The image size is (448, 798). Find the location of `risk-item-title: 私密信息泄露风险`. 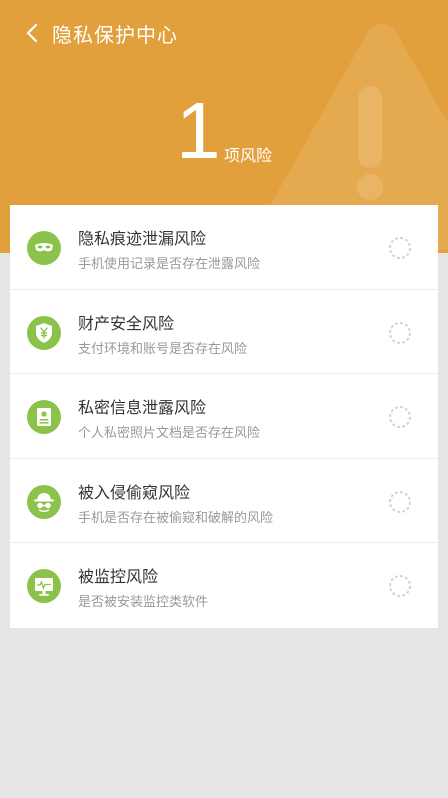

risk-item-title: 私密信息泄露风险 is located at coordinates (142, 408).